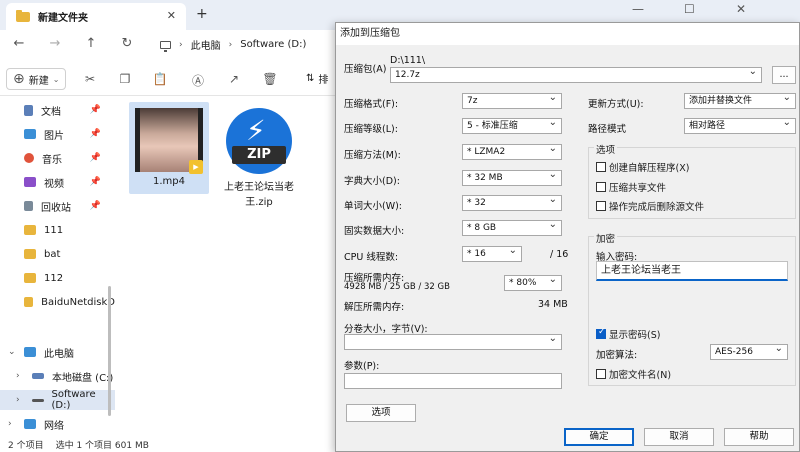 This screenshot has height=452, width=800. I want to click on password-input: 上老王论坛当老王, so click(692, 271).